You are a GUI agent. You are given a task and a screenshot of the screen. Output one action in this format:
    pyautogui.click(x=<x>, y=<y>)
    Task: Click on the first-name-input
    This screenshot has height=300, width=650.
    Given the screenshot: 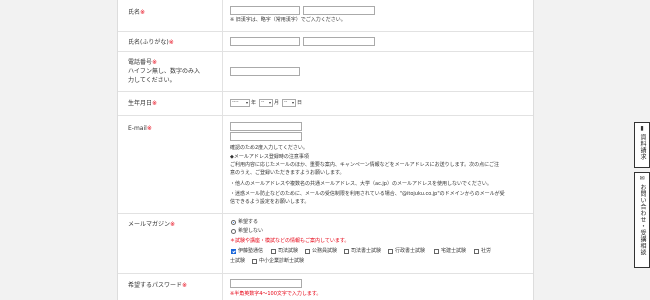 What is the action you would take?
    pyautogui.click(x=339, y=10)
    